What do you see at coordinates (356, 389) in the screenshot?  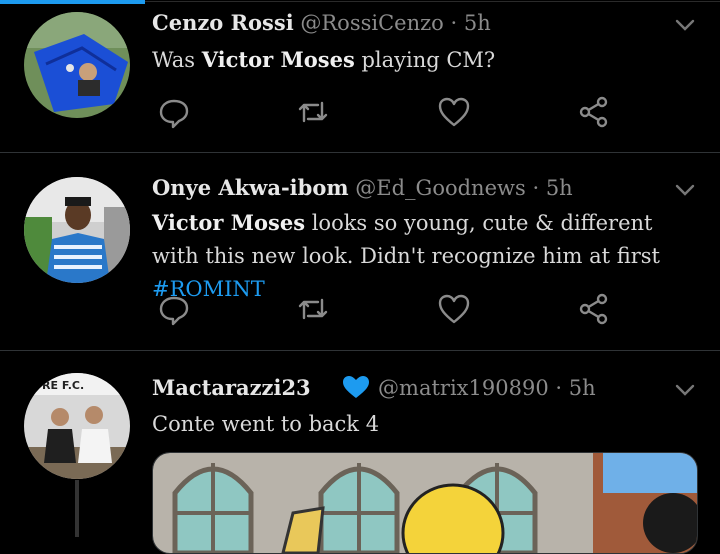 I see `verified-icon` at bounding box center [356, 389].